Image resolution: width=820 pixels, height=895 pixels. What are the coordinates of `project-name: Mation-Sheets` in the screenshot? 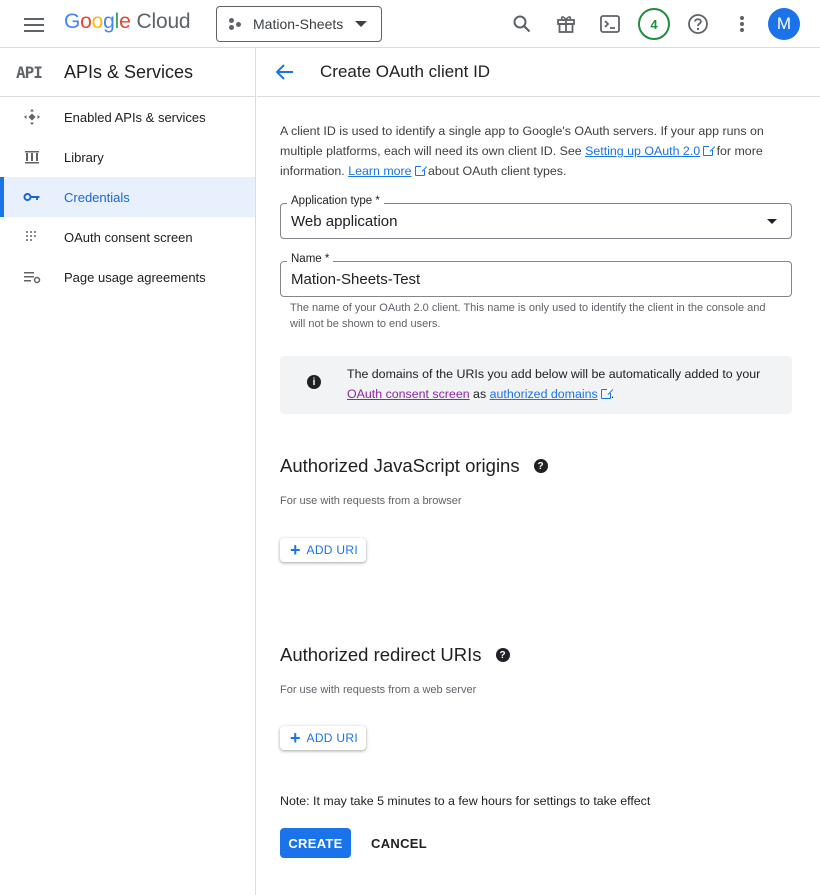 It's located at (298, 24).